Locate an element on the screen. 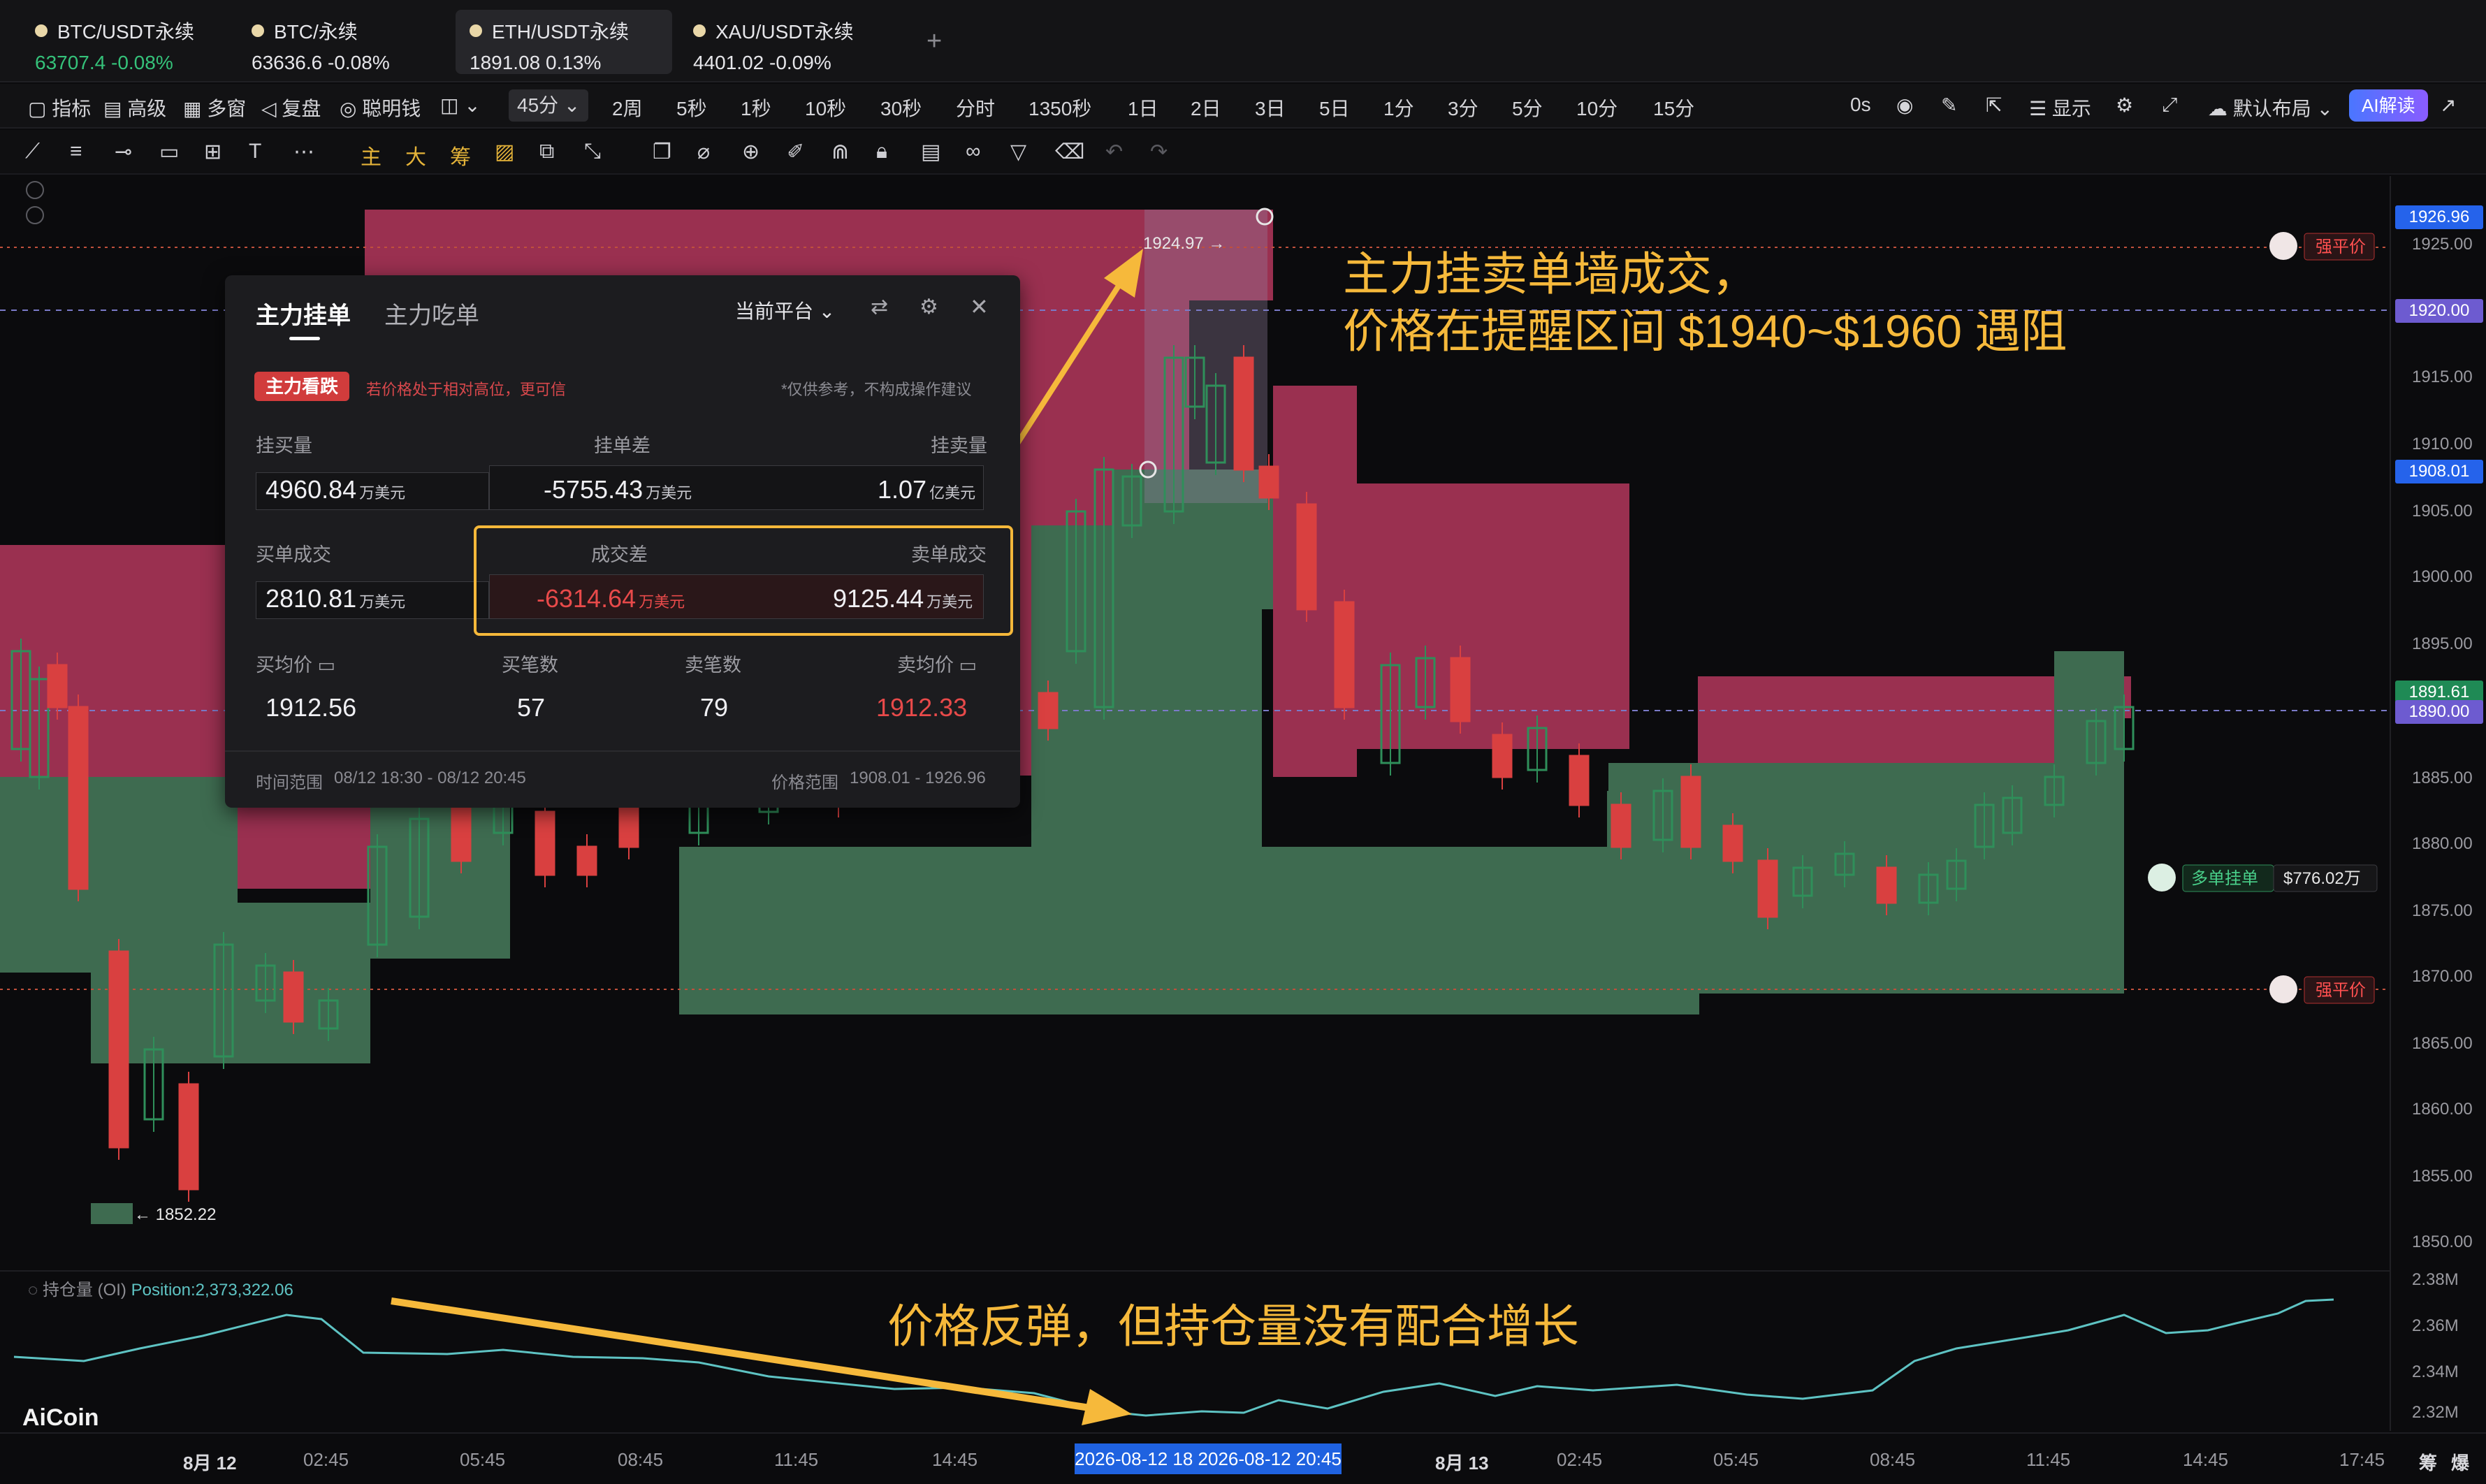 The width and height of the screenshot is (2486, 1484). liq-badge-upper: 强平价 is located at coordinates (2322, 246).